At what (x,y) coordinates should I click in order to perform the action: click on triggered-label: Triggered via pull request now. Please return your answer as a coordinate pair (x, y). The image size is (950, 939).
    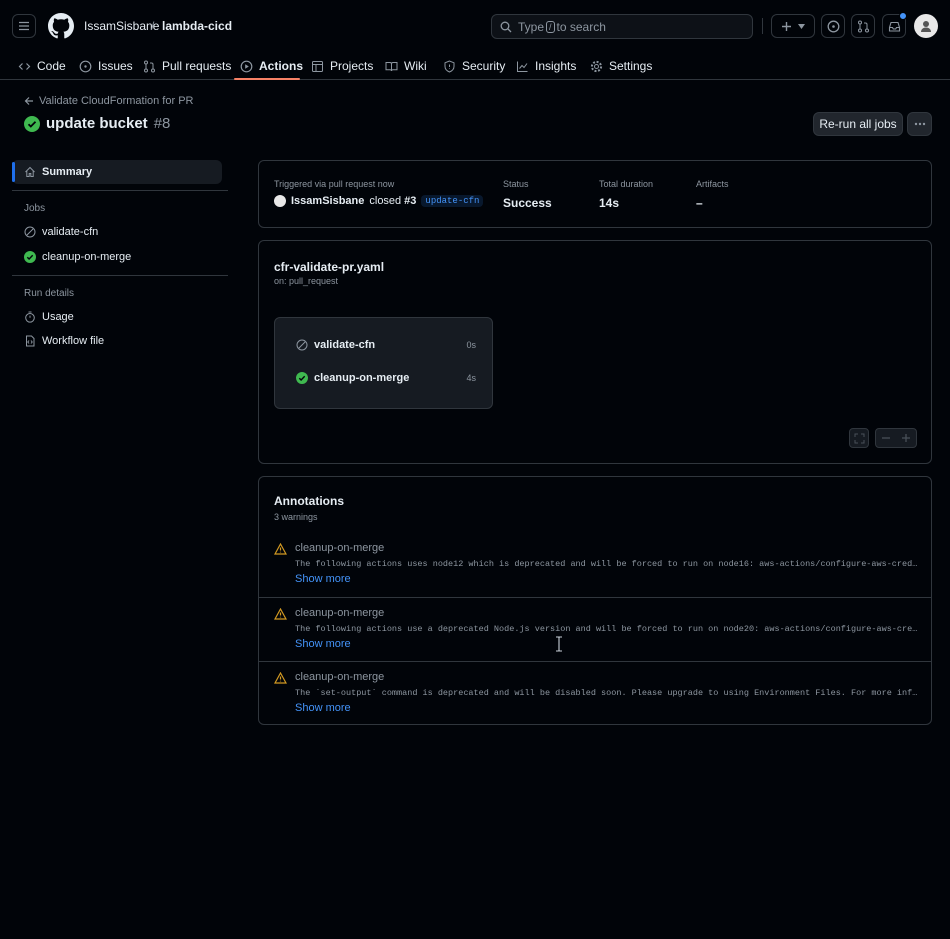
    Looking at the image, I should click on (334, 184).